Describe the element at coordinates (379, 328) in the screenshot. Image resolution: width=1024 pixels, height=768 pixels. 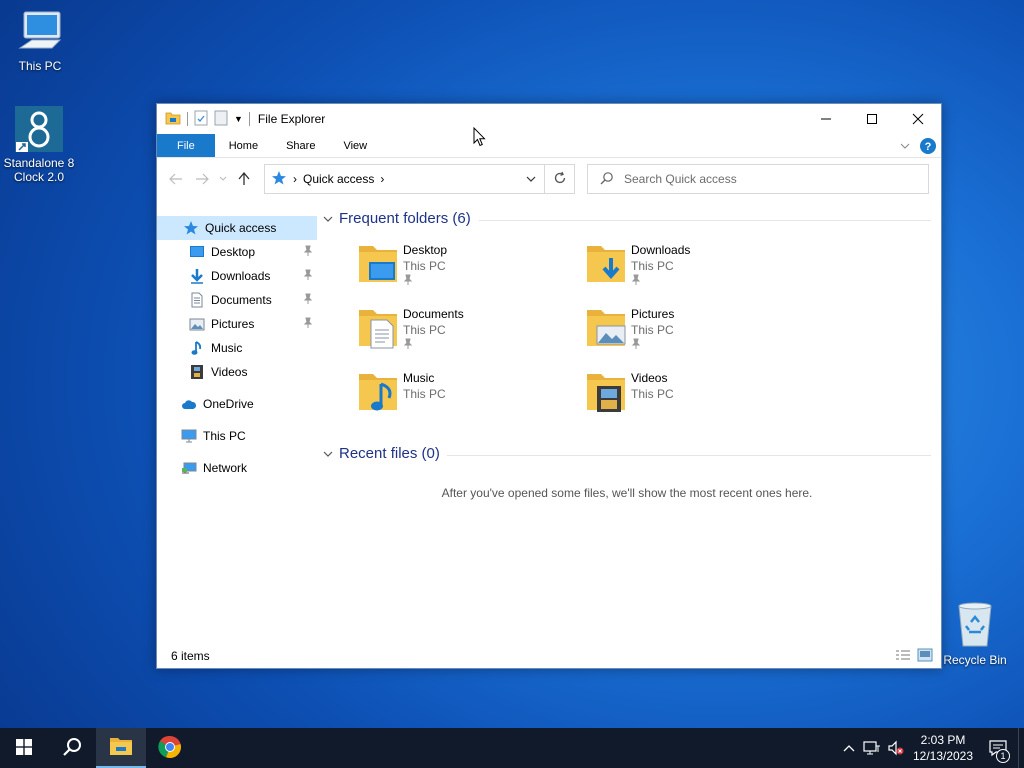
I see `documents-folder-icon` at that location.